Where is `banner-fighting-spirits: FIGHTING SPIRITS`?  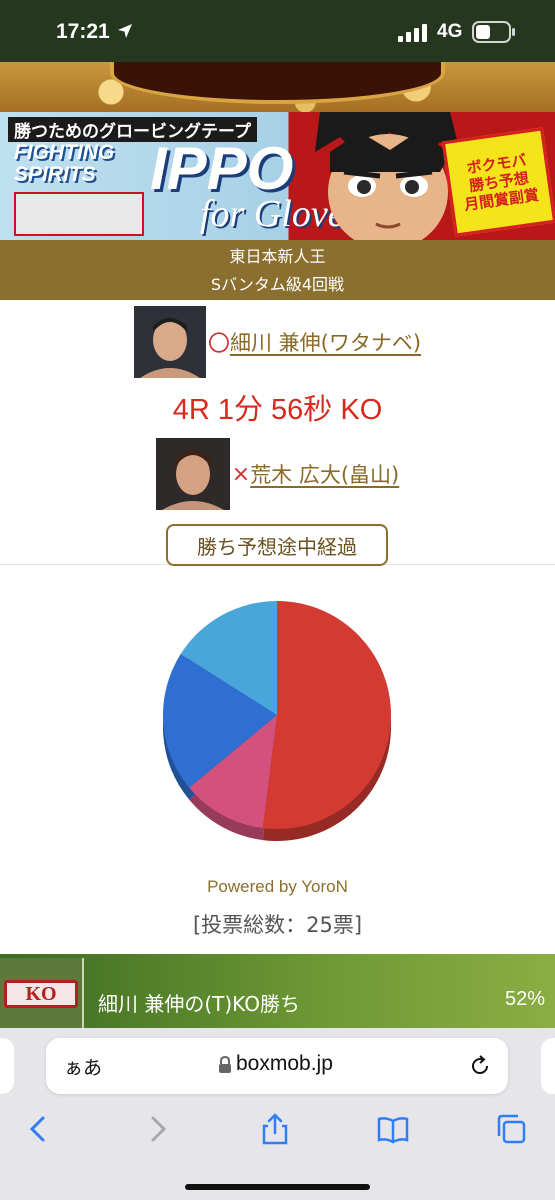 banner-fighting-spirits: FIGHTING SPIRITS is located at coordinates (64, 164).